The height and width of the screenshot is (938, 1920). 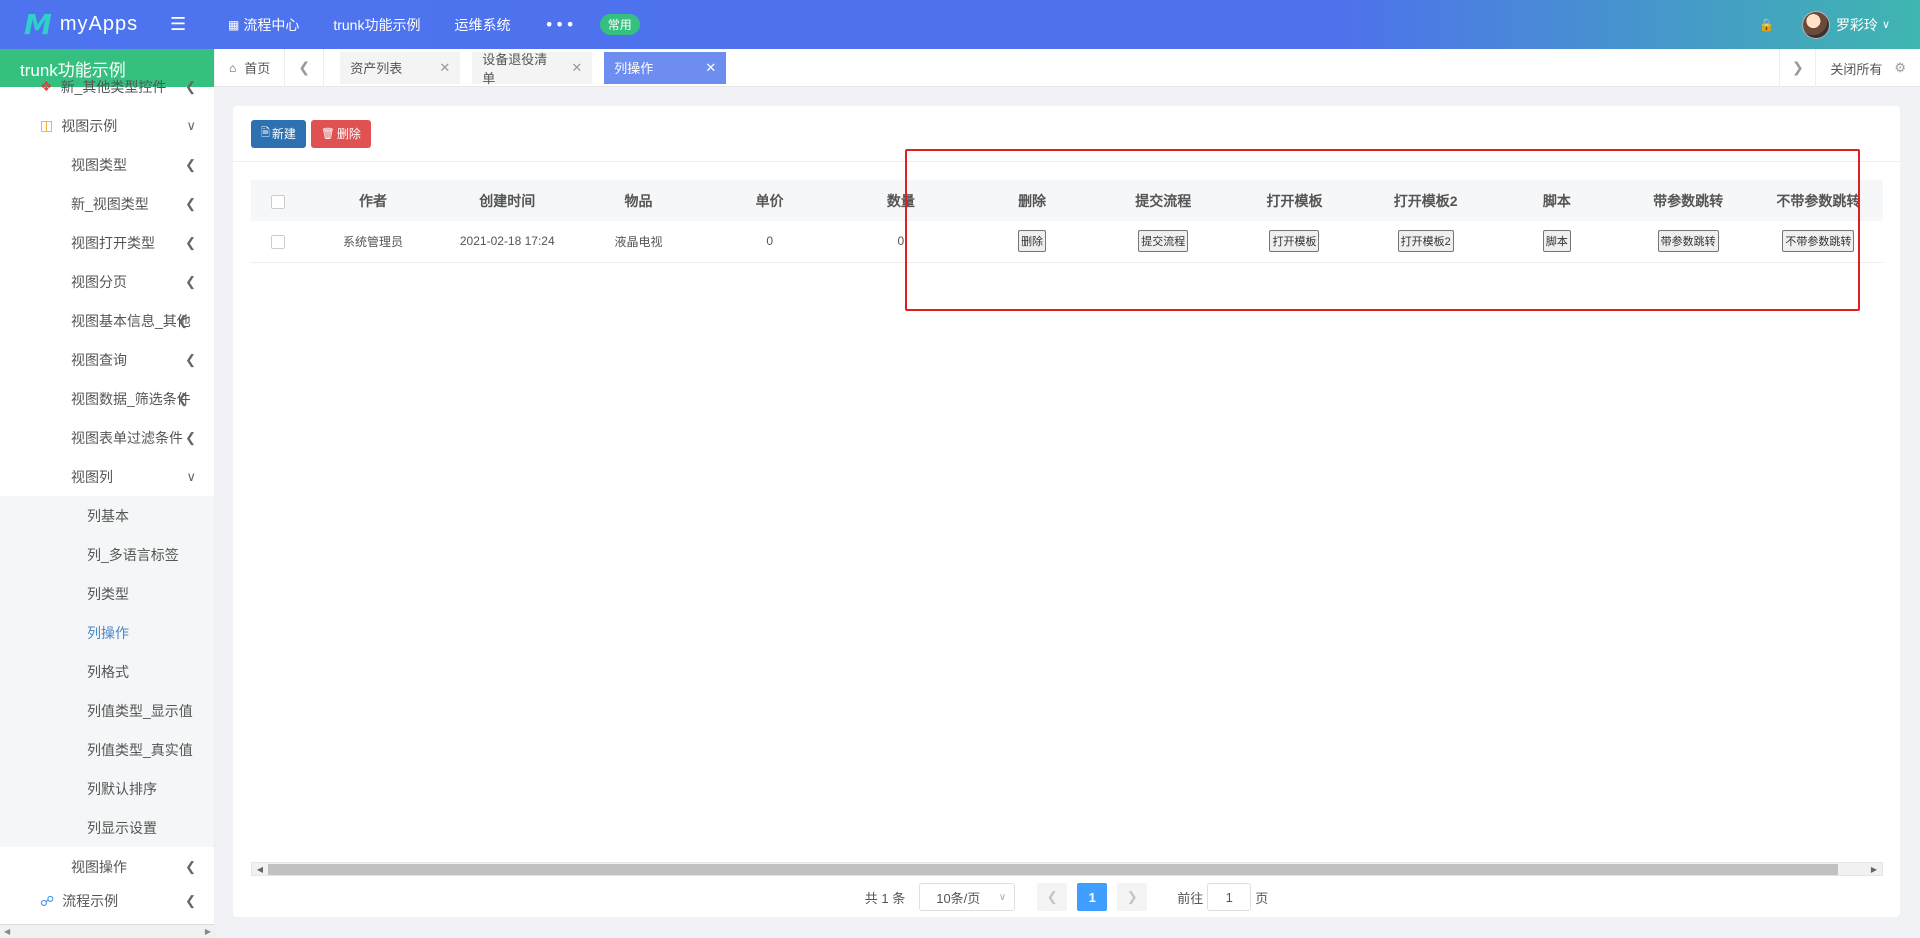 I want to click on app-logo: M myApps, so click(x=85, y=24).